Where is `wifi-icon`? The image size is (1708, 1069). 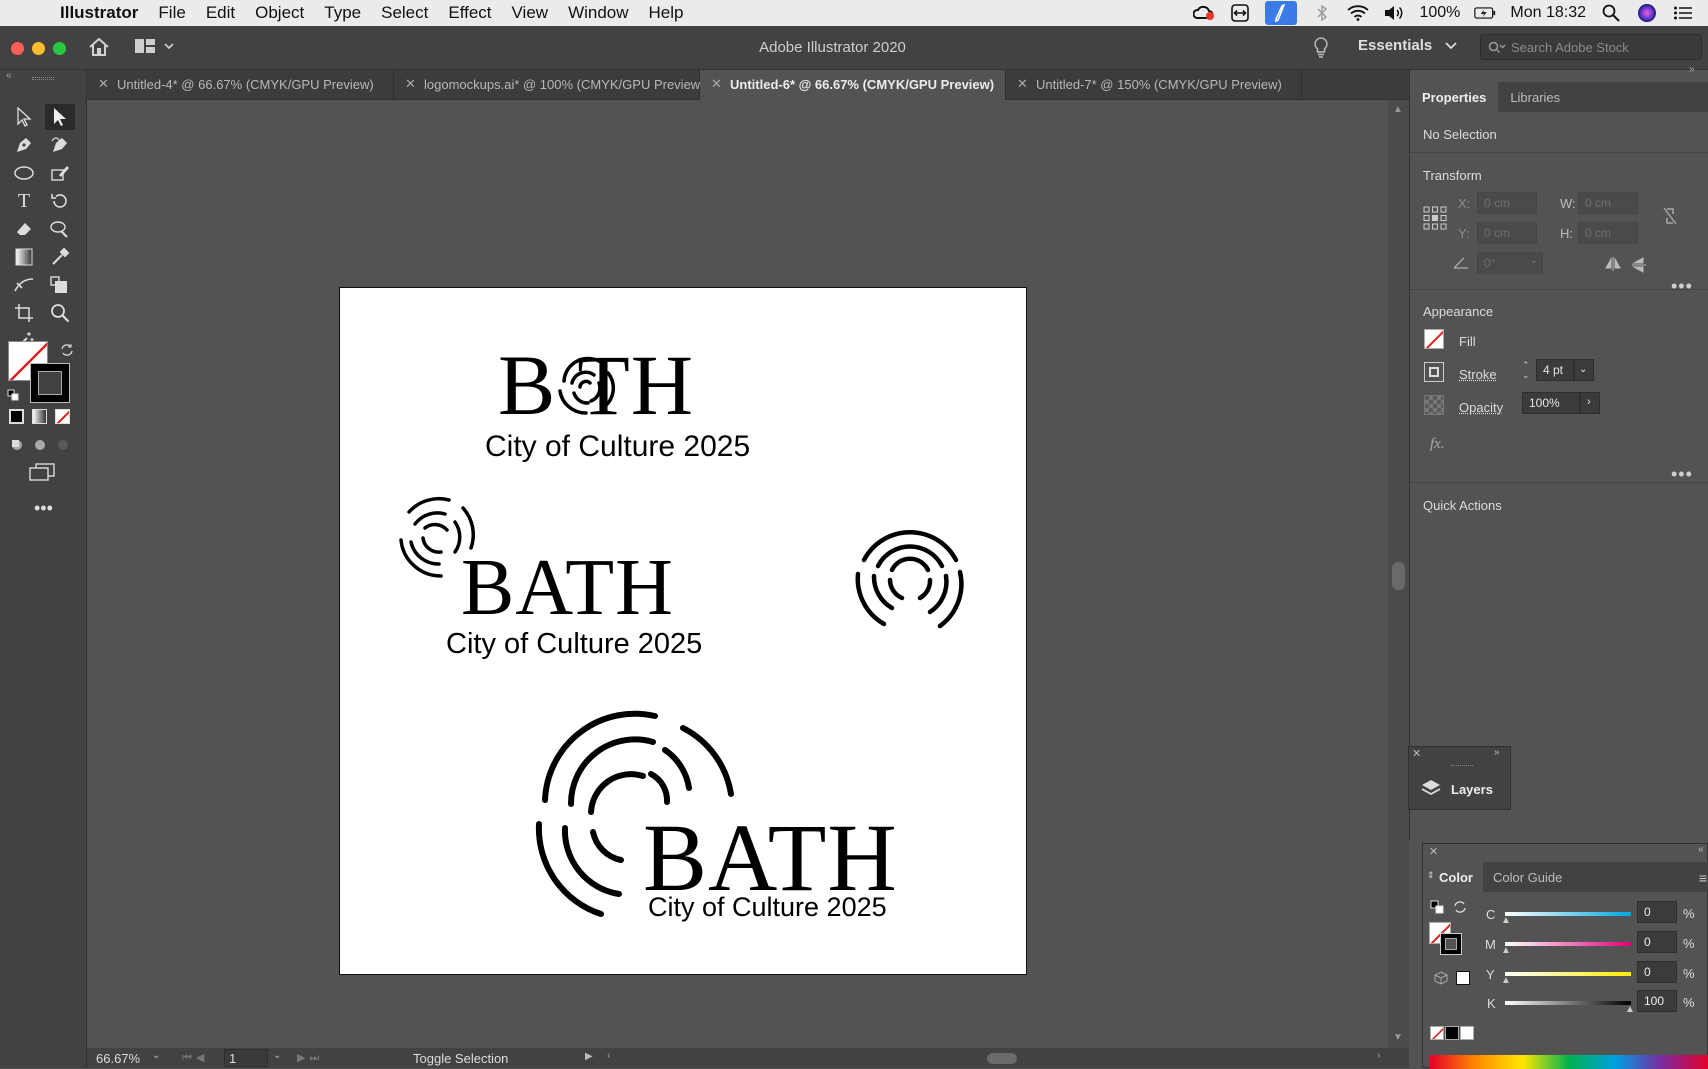
wifi-icon is located at coordinates (1358, 13).